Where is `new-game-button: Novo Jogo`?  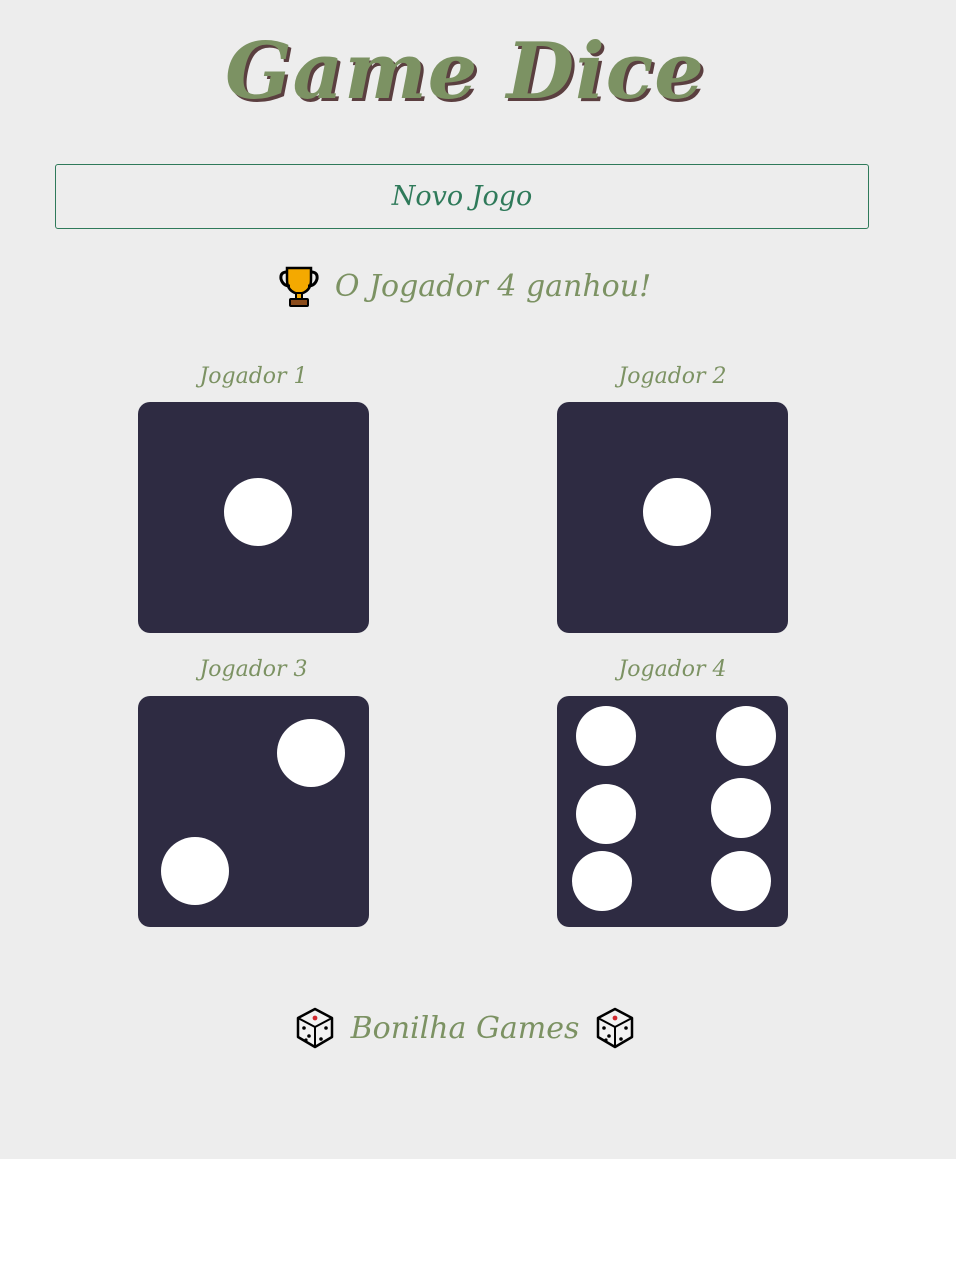 new-game-button: Novo Jogo is located at coordinates (462, 196).